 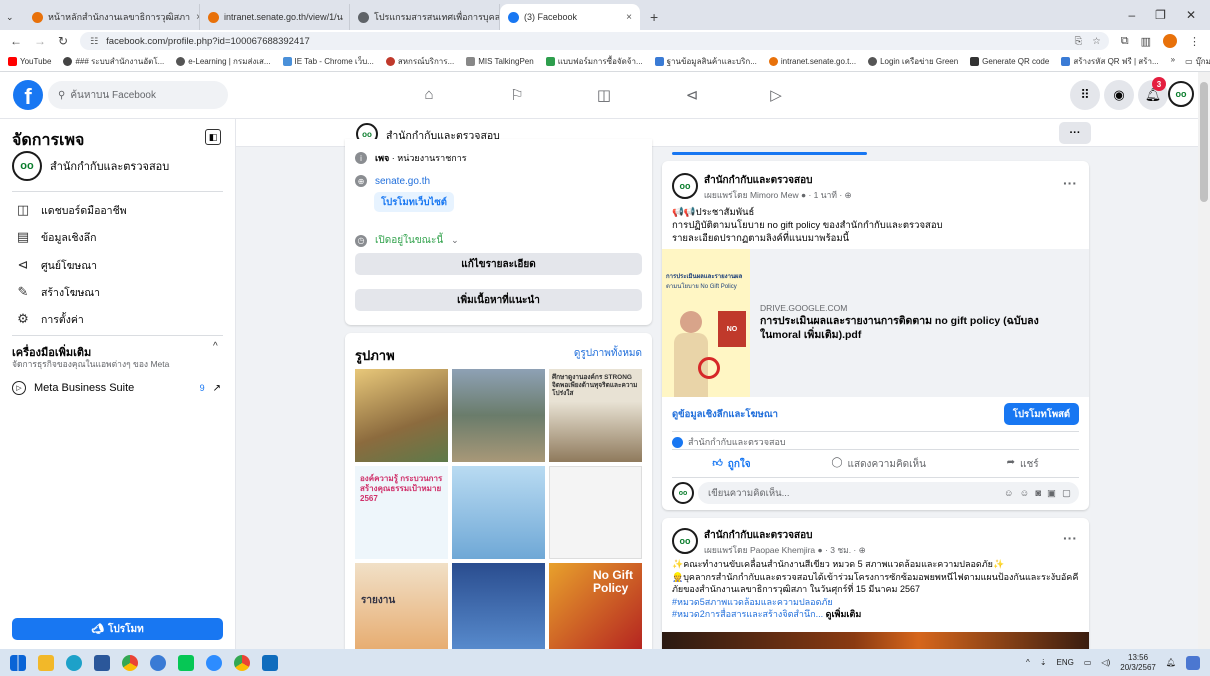 I want to click on volume-icon: ◁), so click(x=1105, y=662).